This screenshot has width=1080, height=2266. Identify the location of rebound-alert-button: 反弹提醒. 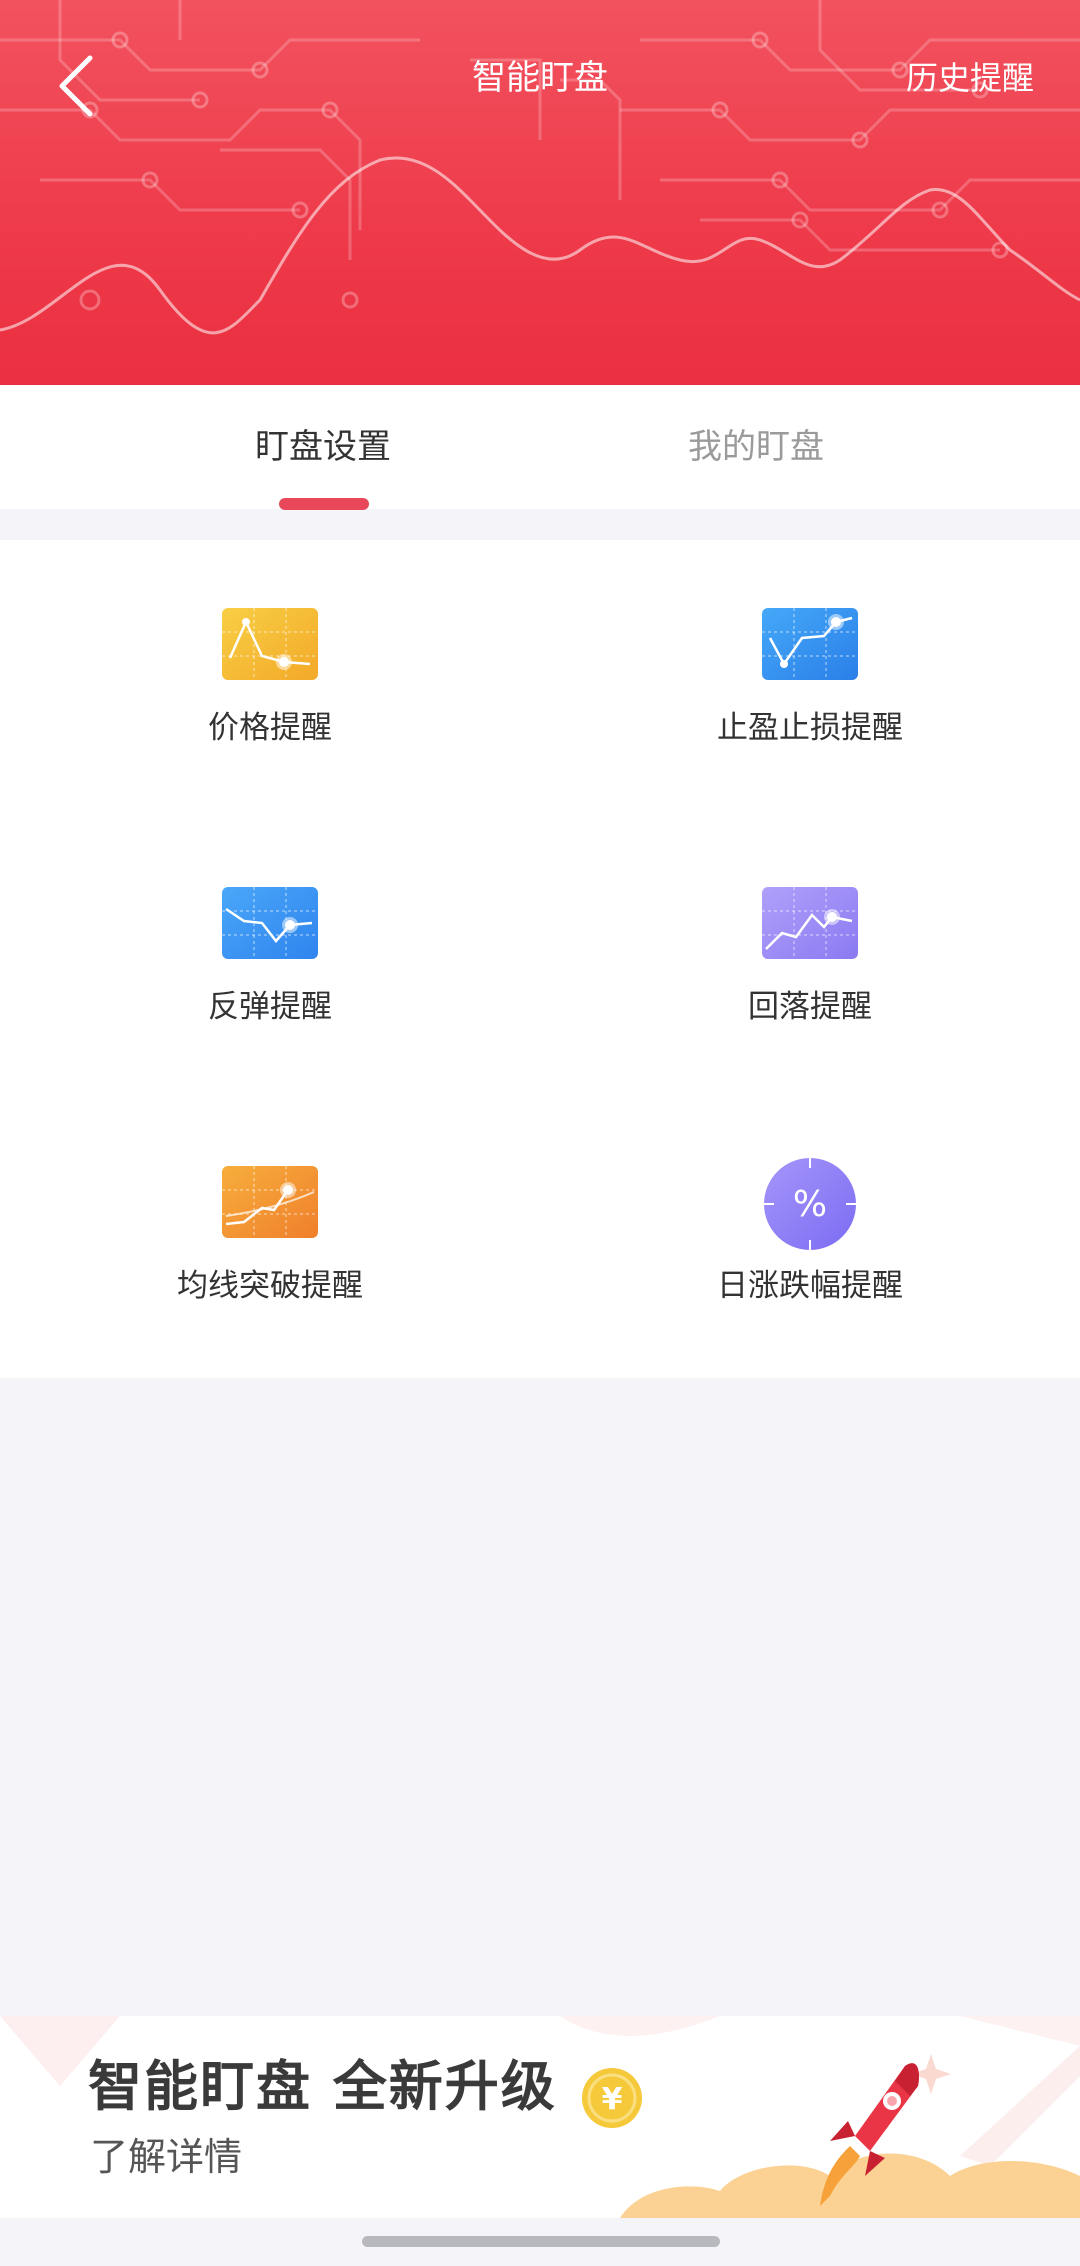
(270, 958).